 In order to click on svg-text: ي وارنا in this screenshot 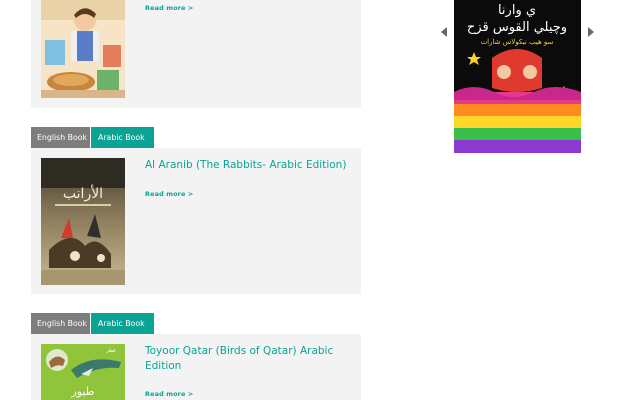, I will do `click(517, 10)`.